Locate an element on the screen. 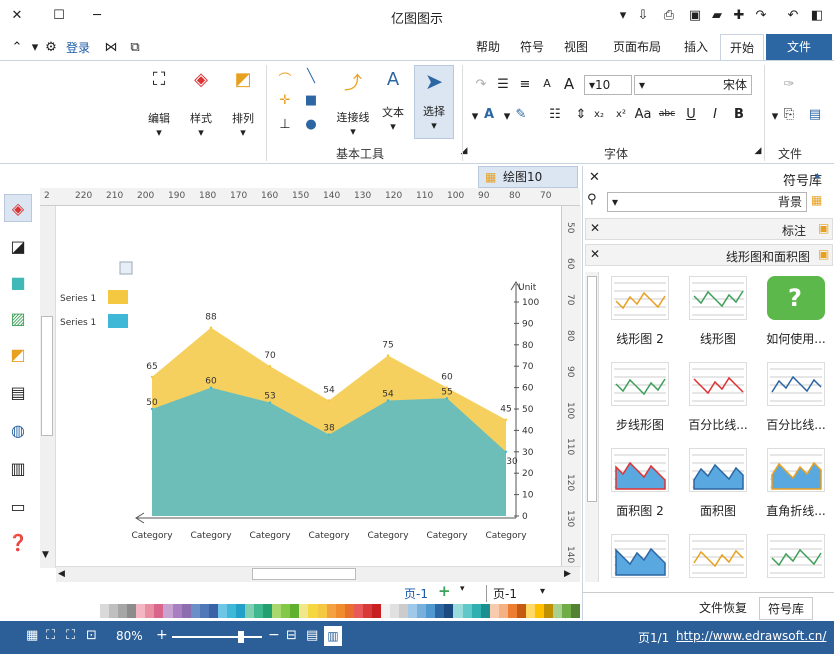  connector-button: ⤴ 连接线 ▾ is located at coordinates (353, 103).